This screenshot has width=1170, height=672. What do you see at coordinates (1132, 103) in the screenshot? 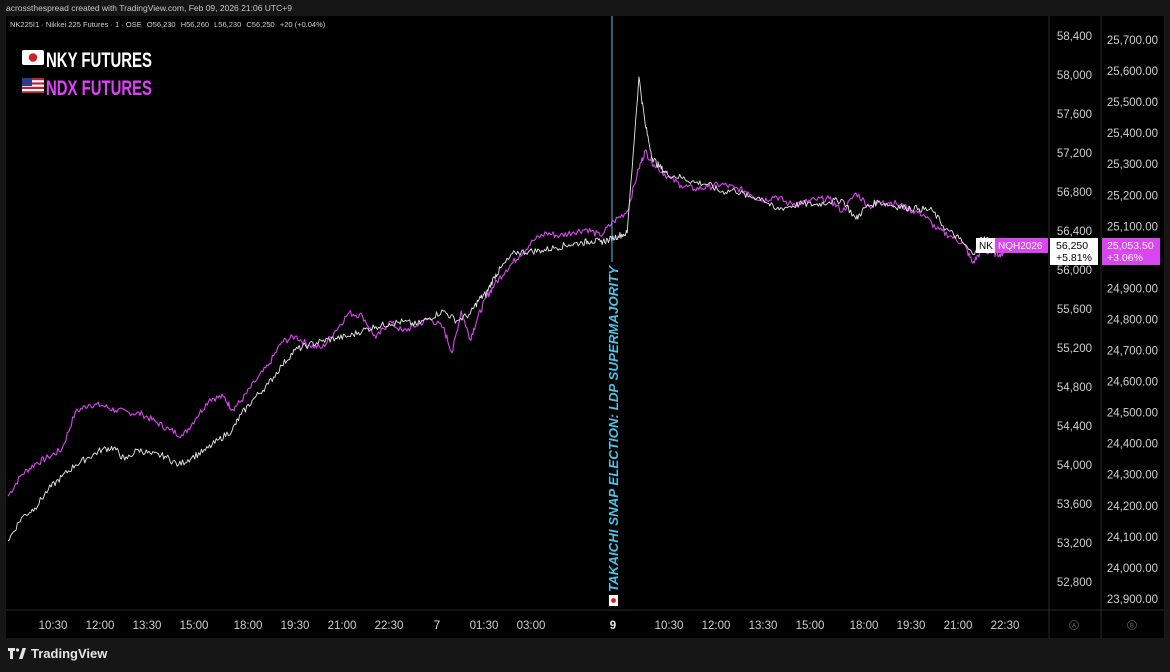
I see `ndx-y-tick-label: 25,500.00` at bounding box center [1132, 103].